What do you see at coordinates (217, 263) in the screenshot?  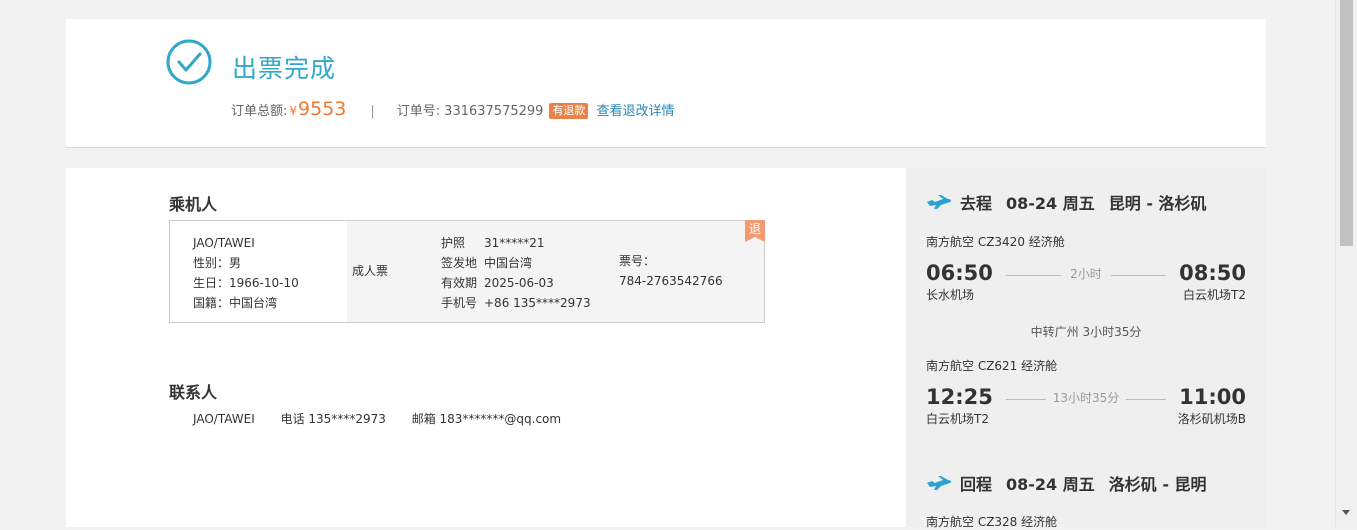 I see `passenger-gender: 性别：男` at bounding box center [217, 263].